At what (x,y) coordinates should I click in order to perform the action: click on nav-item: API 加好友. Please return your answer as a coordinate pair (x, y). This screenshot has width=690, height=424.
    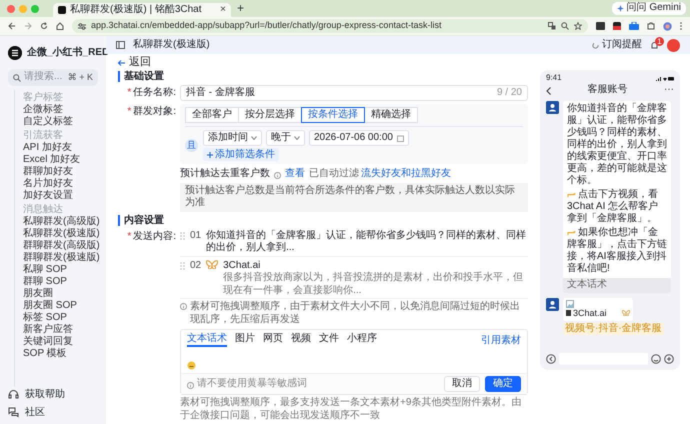
    Looking at the image, I should click on (47, 148).